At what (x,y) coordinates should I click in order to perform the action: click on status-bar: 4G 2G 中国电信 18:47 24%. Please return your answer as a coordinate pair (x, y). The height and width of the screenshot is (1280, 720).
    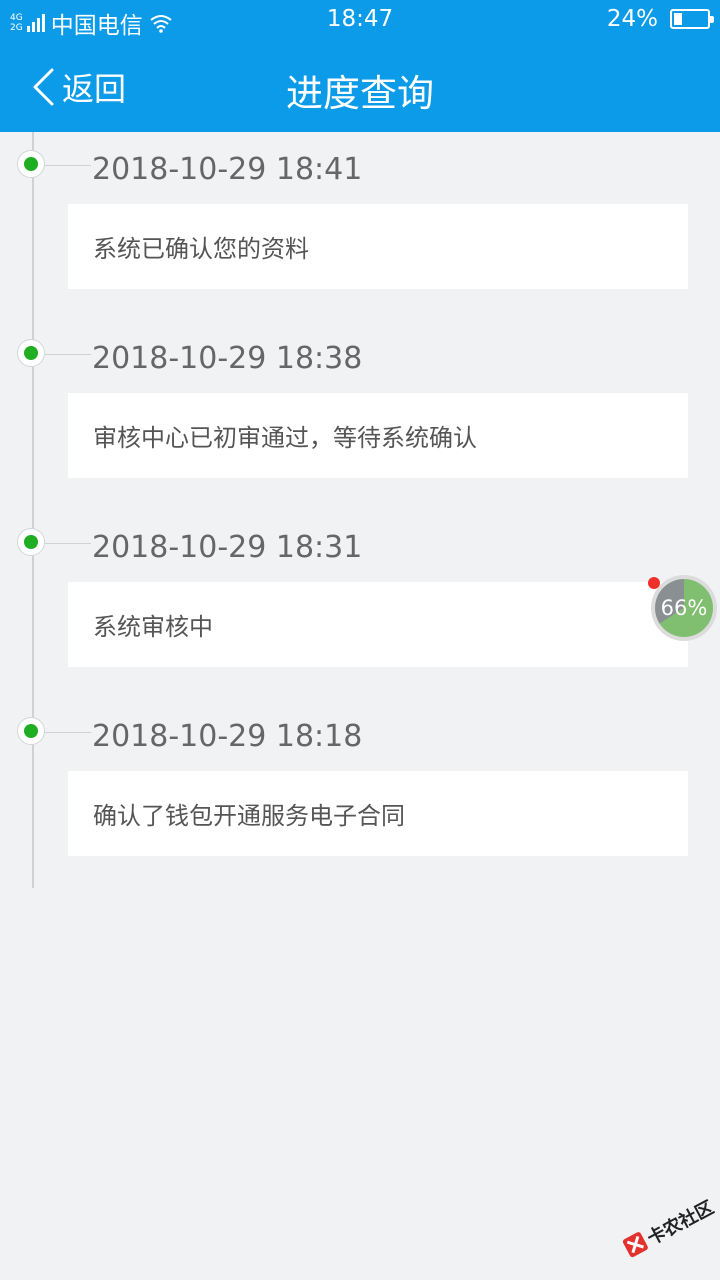
    Looking at the image, I should click on (360, 19).